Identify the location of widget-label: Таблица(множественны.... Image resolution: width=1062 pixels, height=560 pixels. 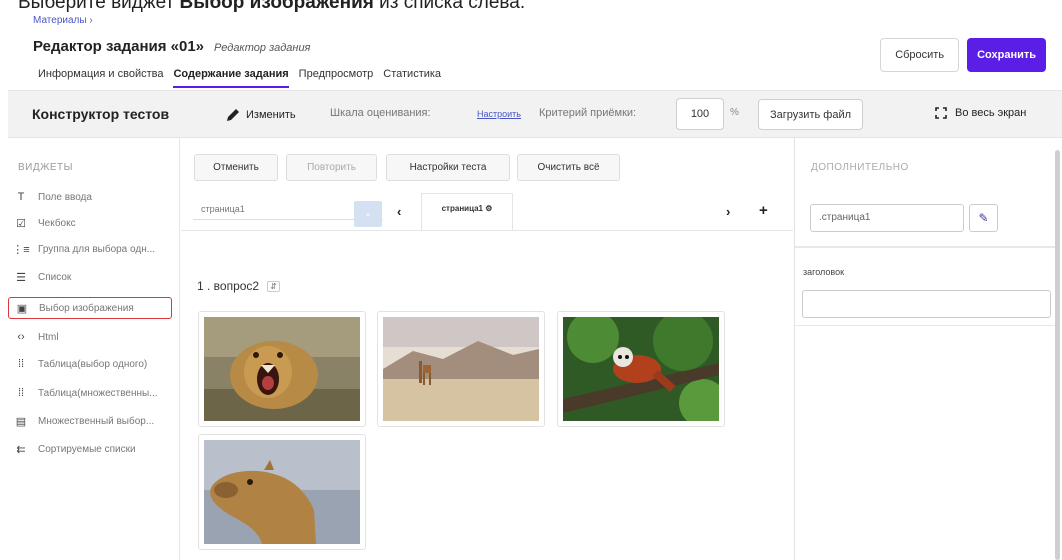
(98, 393).